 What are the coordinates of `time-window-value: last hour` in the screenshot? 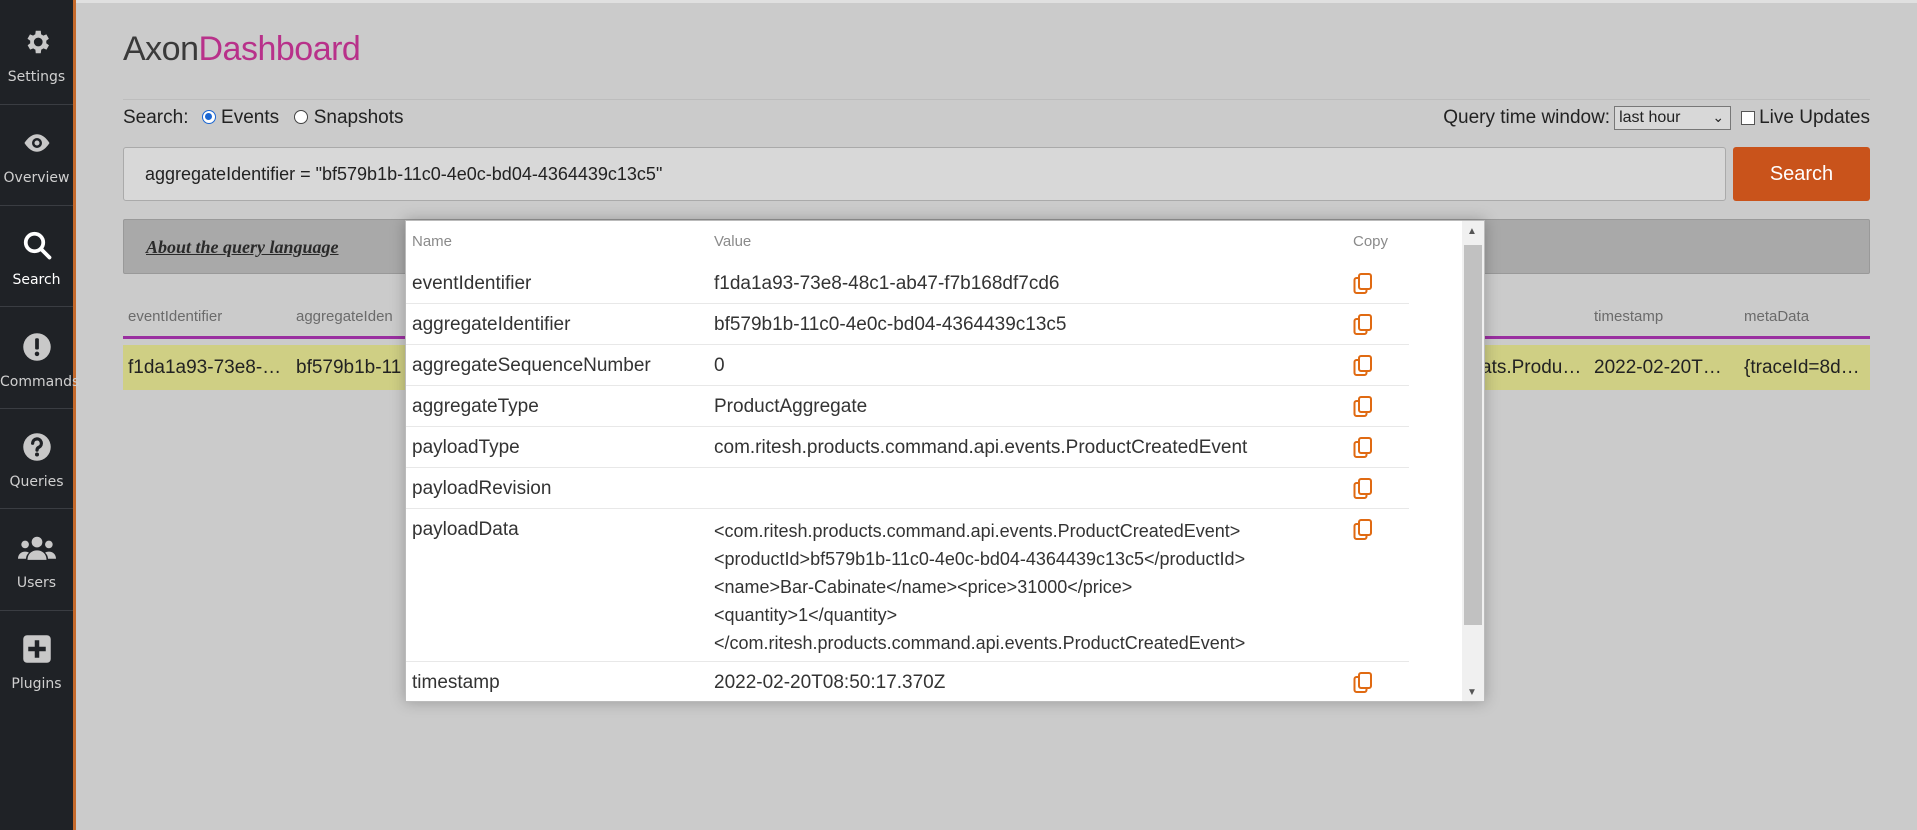 It's located at (1650, 117).